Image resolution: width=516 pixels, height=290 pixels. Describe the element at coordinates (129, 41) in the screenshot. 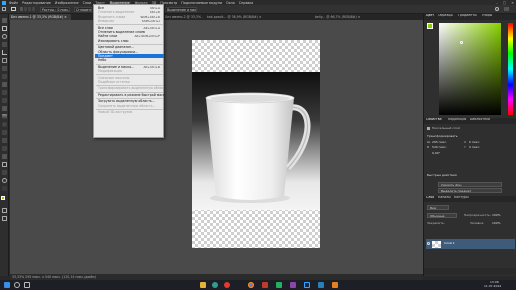

I see `menu-item: Изолировать слои` at that location.